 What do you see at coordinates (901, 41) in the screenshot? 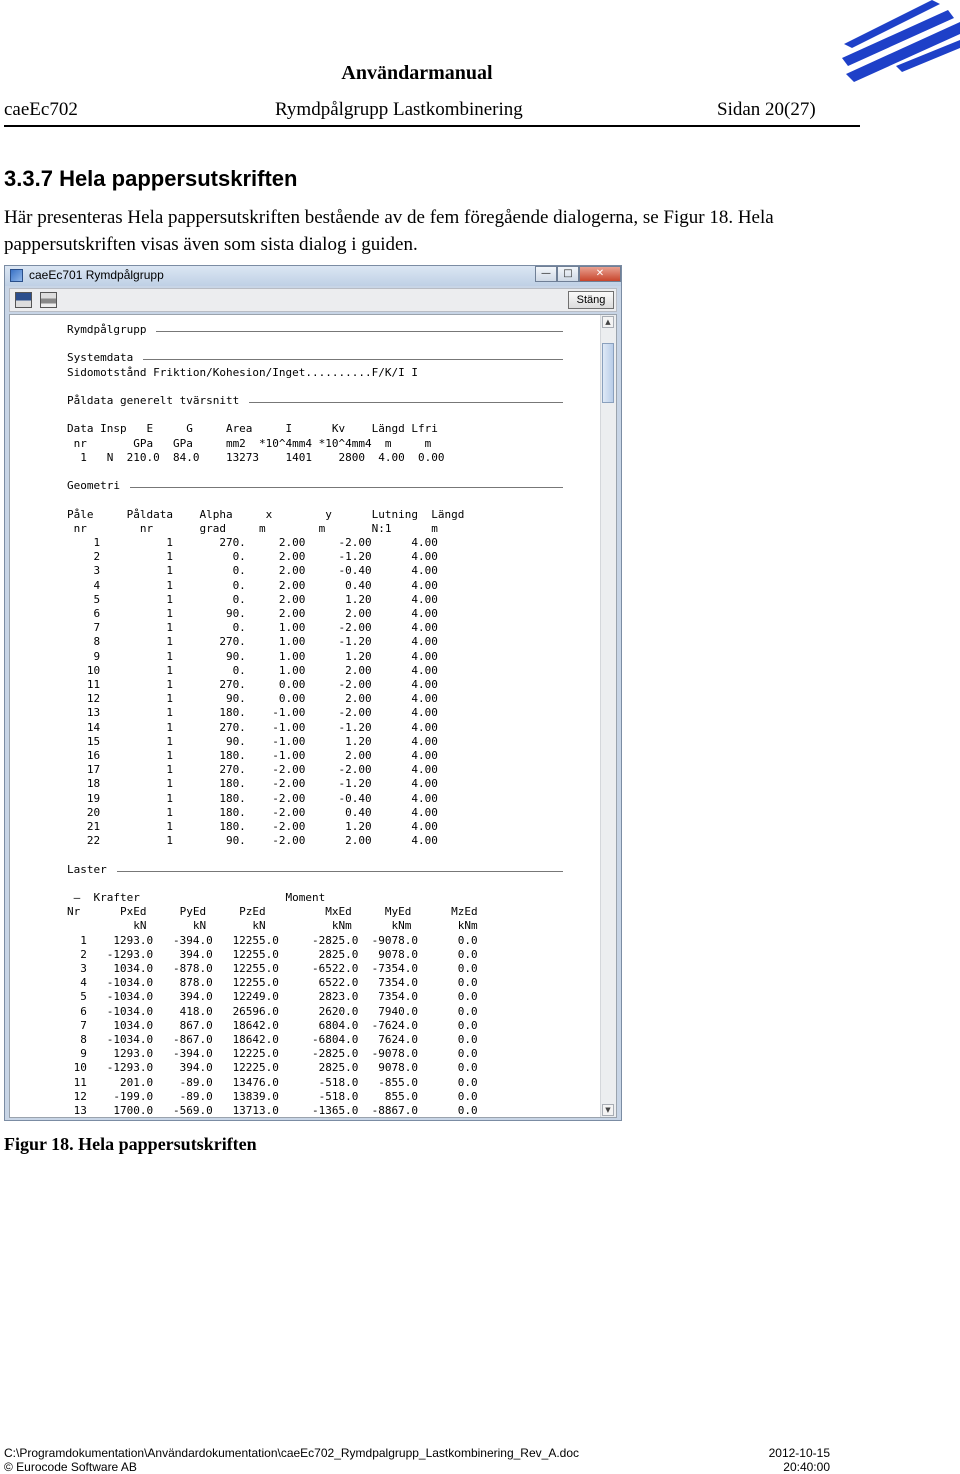
I see `eurocode-logo-icon` at bounding box center [901, 41].